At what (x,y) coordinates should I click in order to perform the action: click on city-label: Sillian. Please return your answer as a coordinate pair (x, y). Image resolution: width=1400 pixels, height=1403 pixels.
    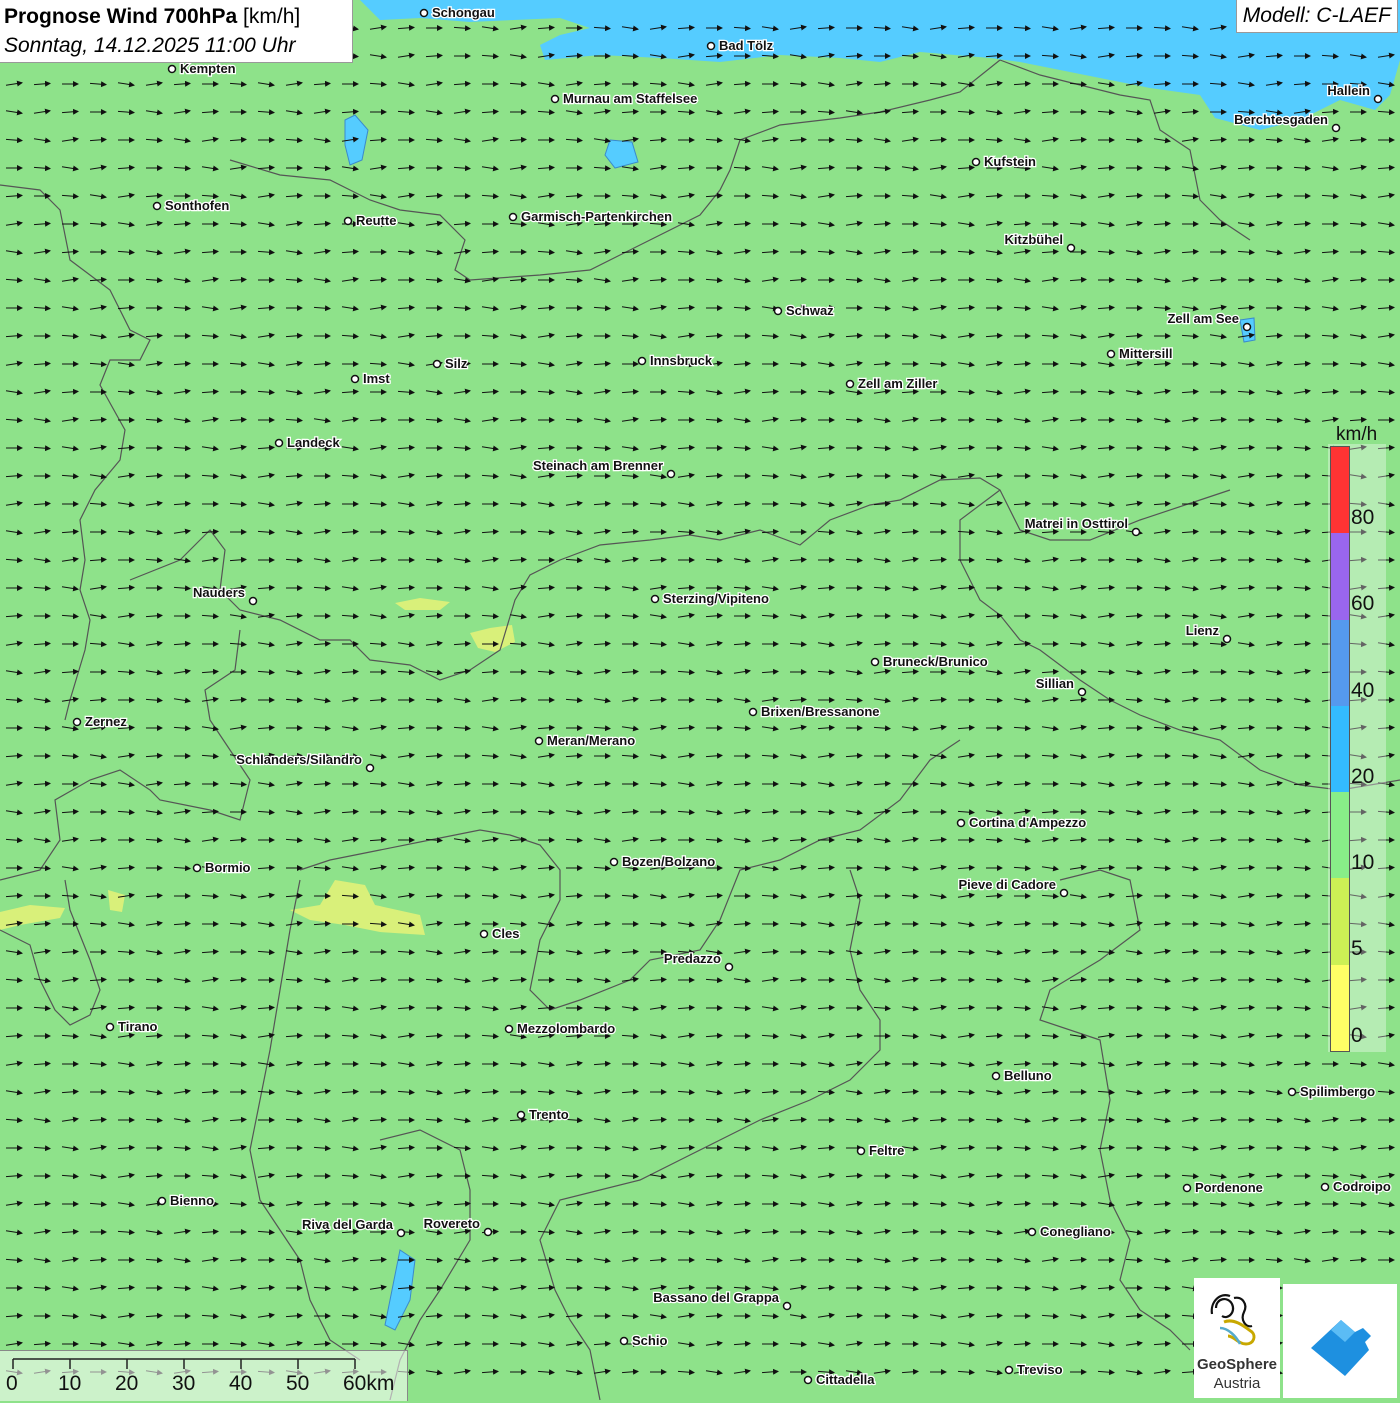
    Looking at the image, I should click on (1055, 683).